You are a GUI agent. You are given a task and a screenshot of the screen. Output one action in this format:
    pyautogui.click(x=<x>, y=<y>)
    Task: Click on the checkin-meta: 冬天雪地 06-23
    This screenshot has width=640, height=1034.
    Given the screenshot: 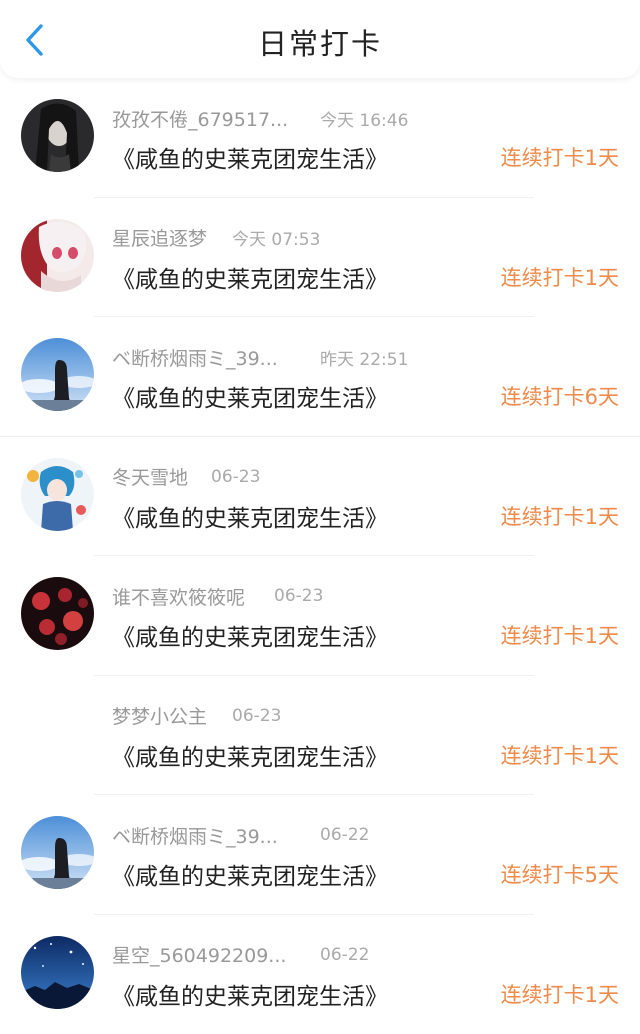 What is the action you would take?
    pyautogui.click(x=186, y=477)
    